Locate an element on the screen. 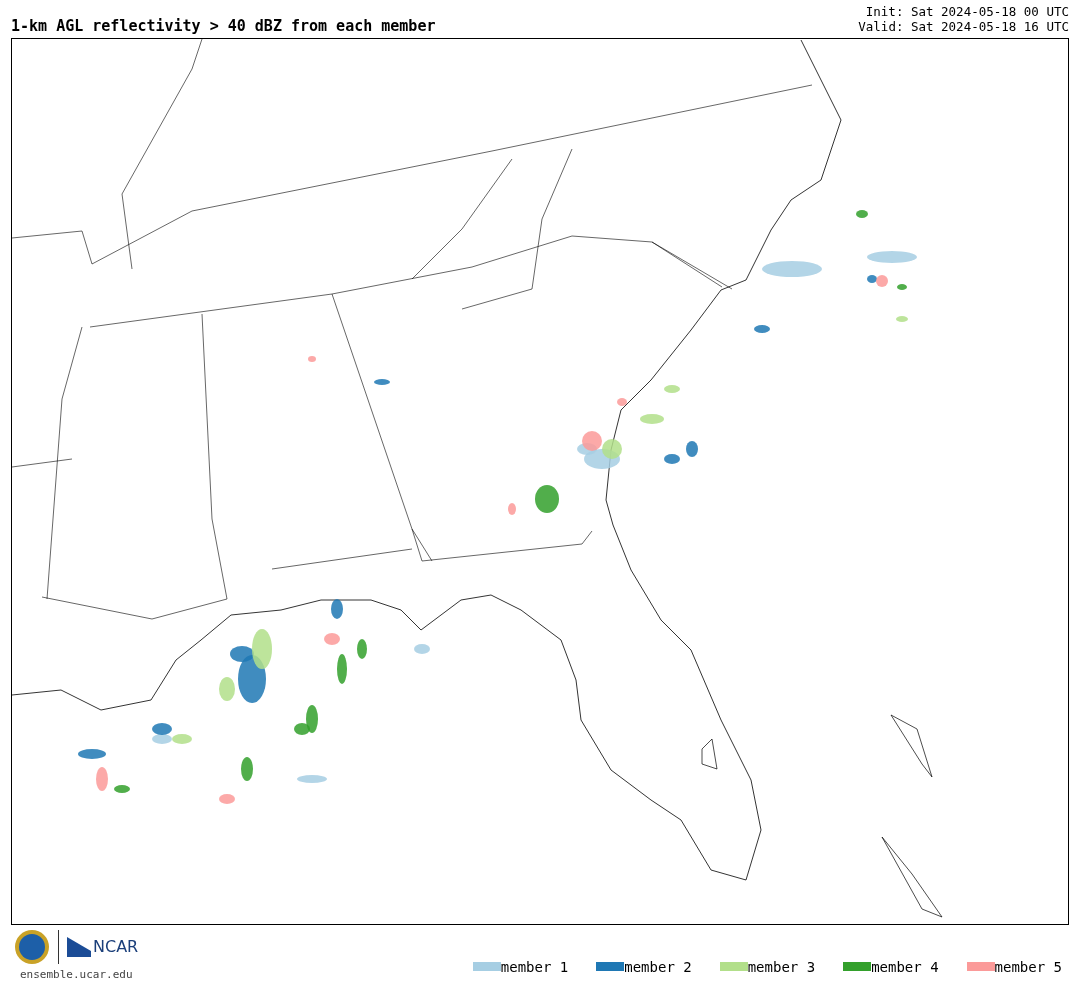 This screenshot has height=988, width=1080. chart-title: 1-km AGL reflectivity > 40 dBZ from each member is located at coordinates (223, 26).